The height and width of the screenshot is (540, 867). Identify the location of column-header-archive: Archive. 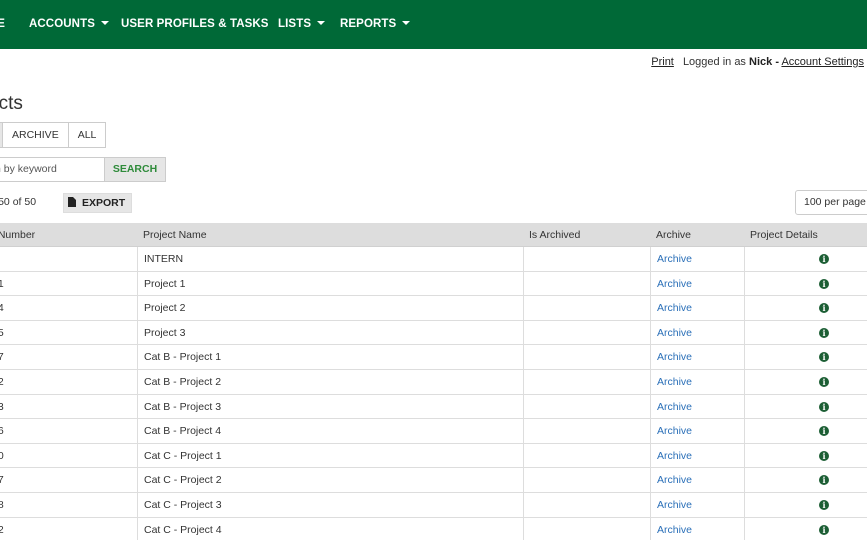
(697, 234).